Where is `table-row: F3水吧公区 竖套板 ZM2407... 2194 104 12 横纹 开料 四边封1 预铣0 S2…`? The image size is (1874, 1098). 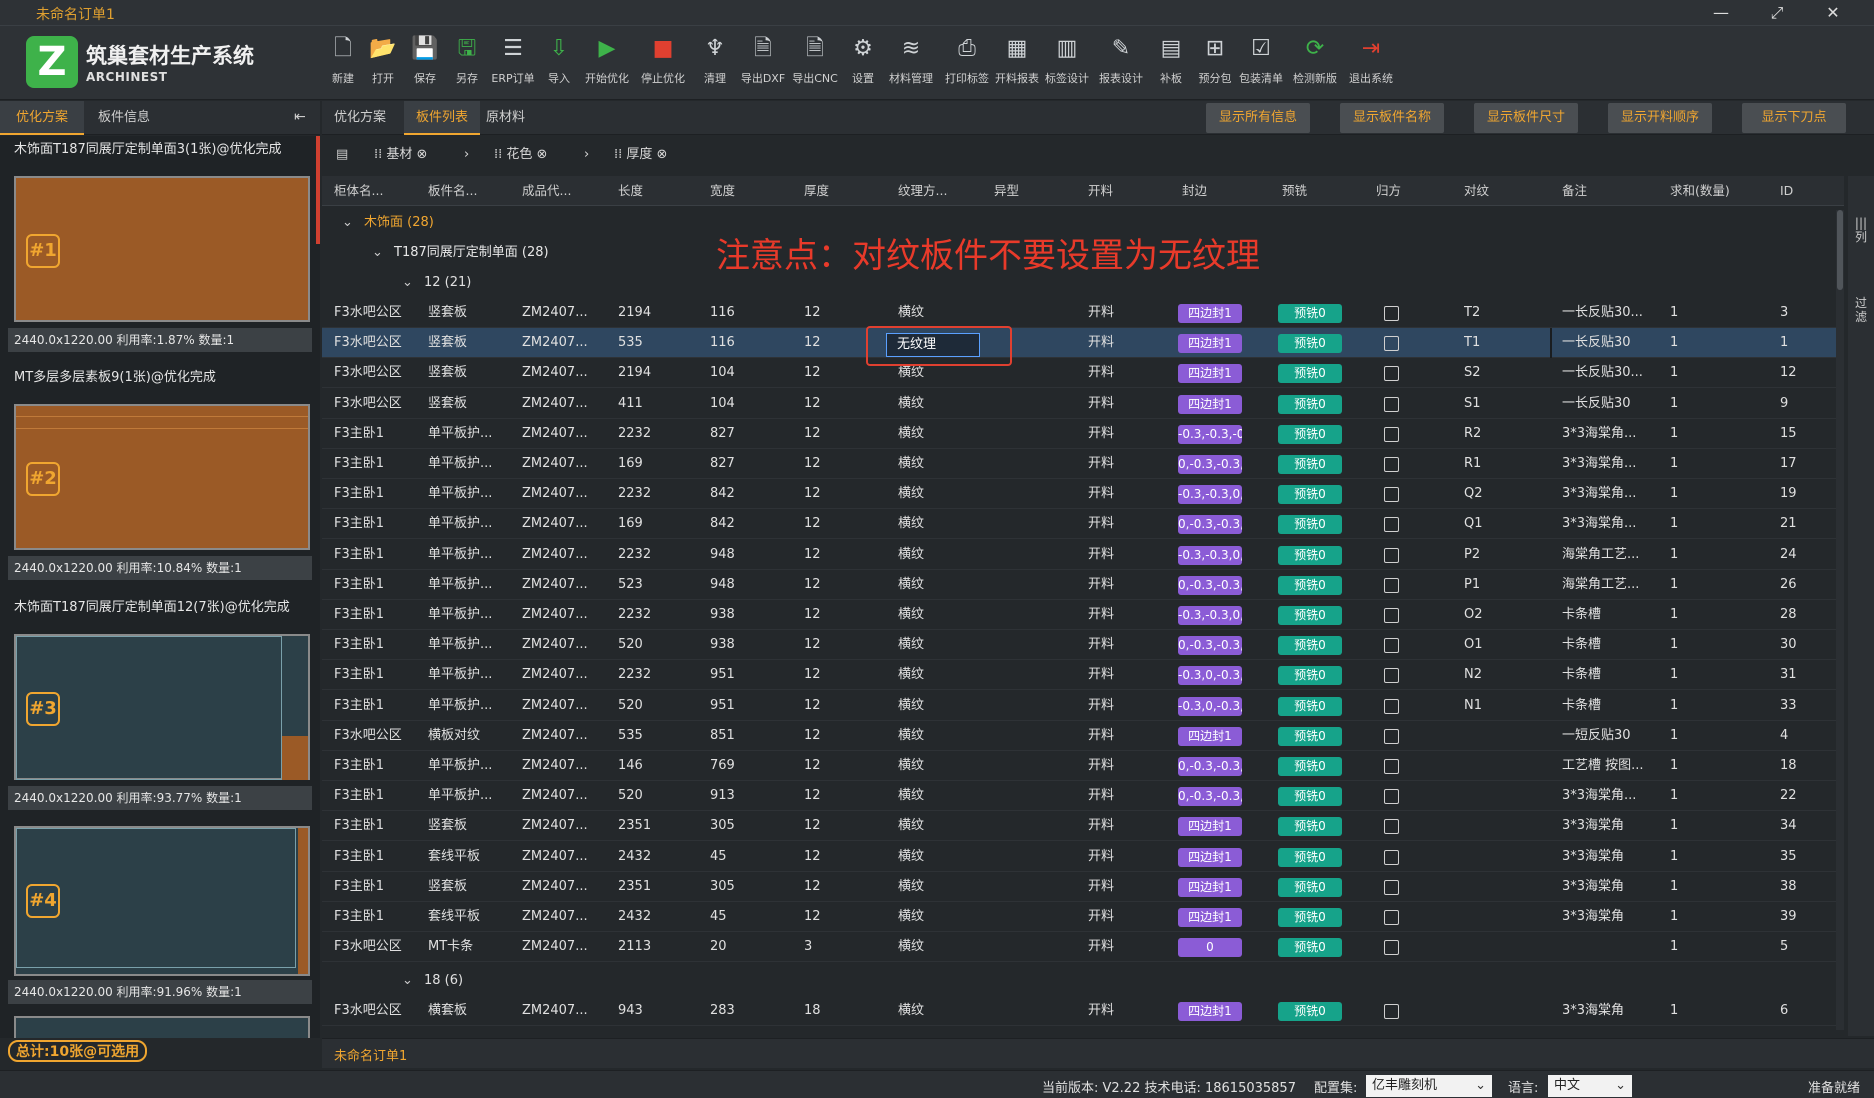
table-row: F3水吧公区 竖套板 ZM2407... 2194 104 12 横纹 开料 四边封1 预铣0 S2… is located at coordinates (1083, 373).